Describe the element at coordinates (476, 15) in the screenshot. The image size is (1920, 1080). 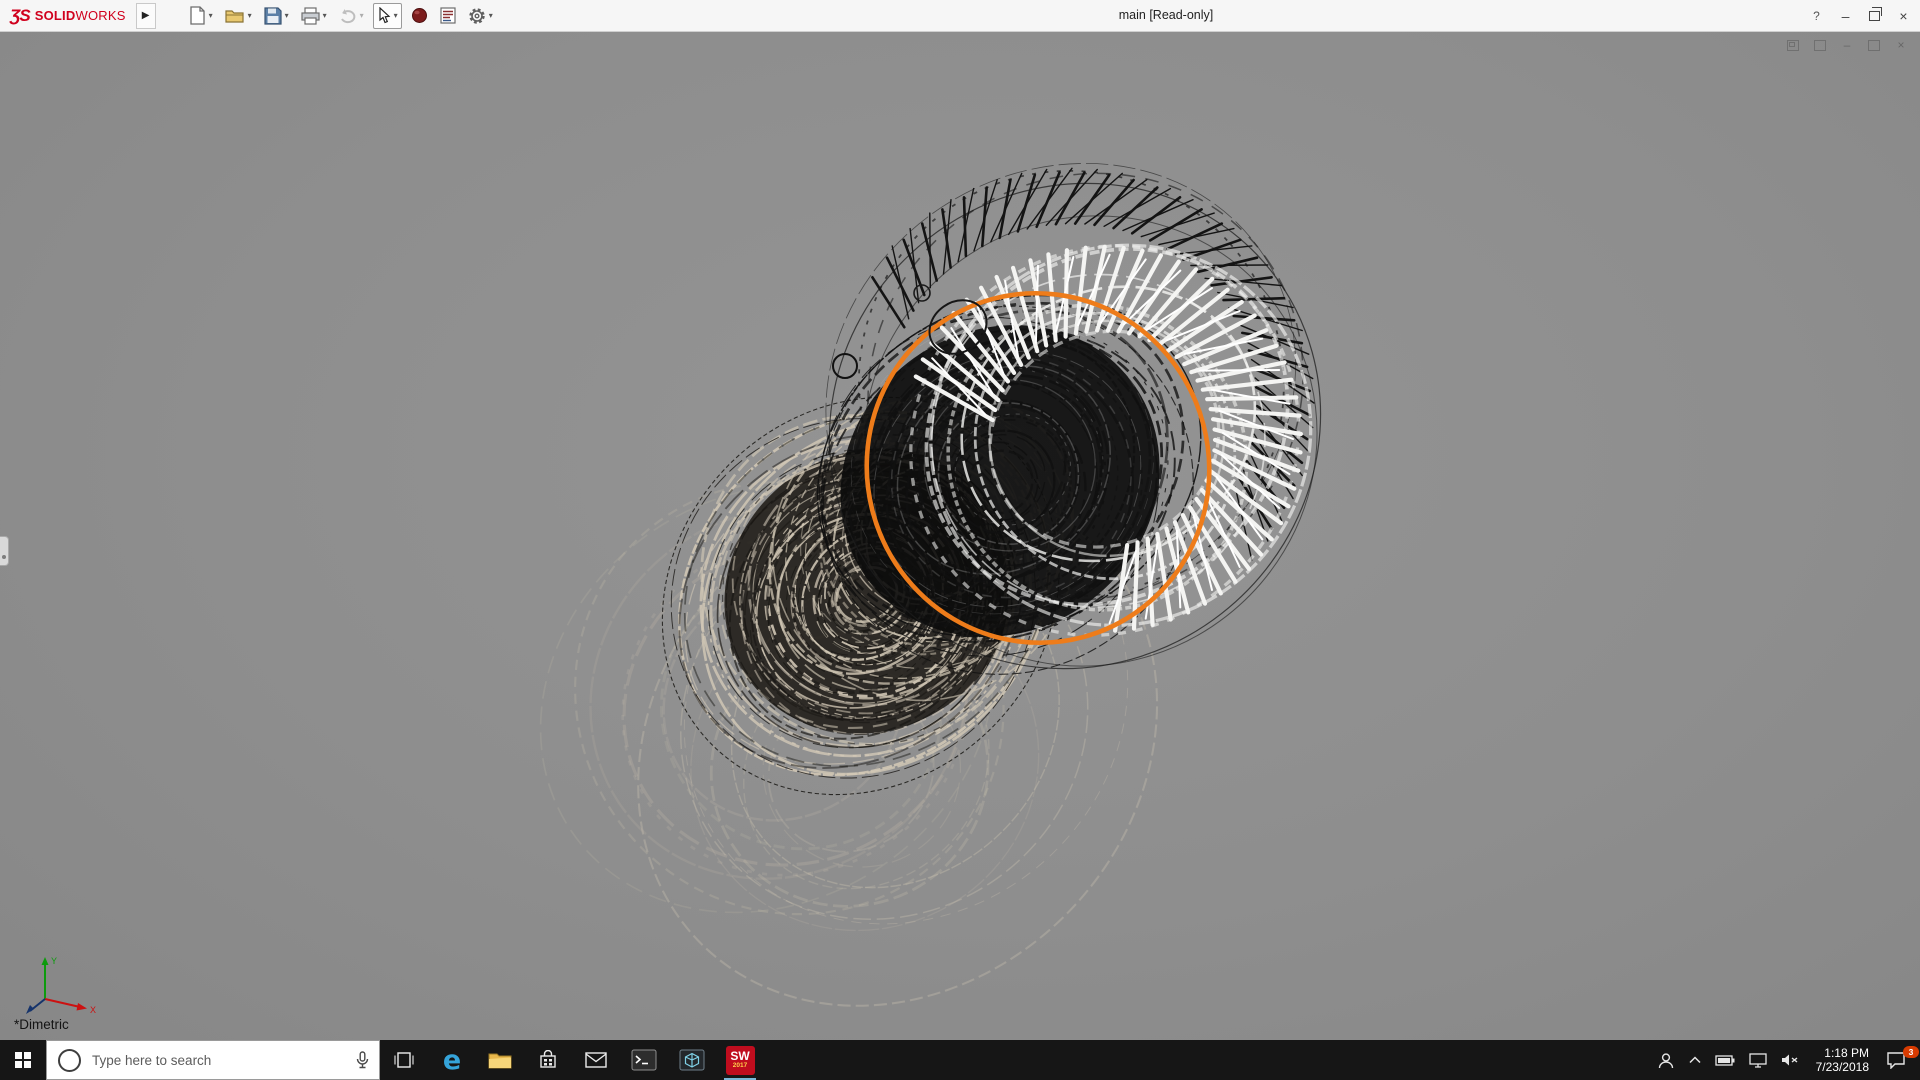
I see `settings-gear-icon` at that location.